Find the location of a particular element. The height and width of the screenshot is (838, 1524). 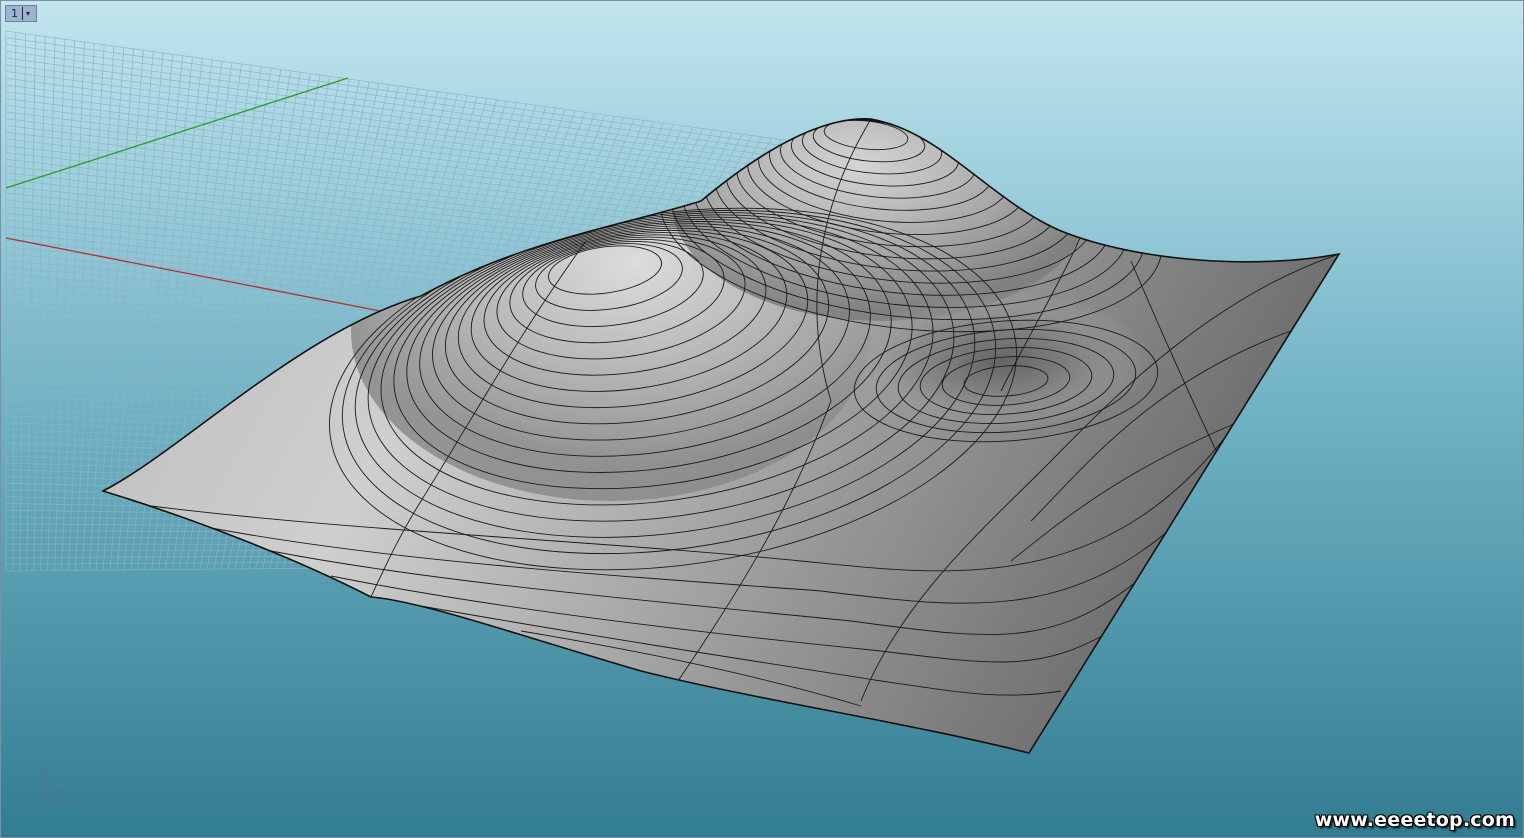

axis-y-label: y is located at coordinates (60, 790).